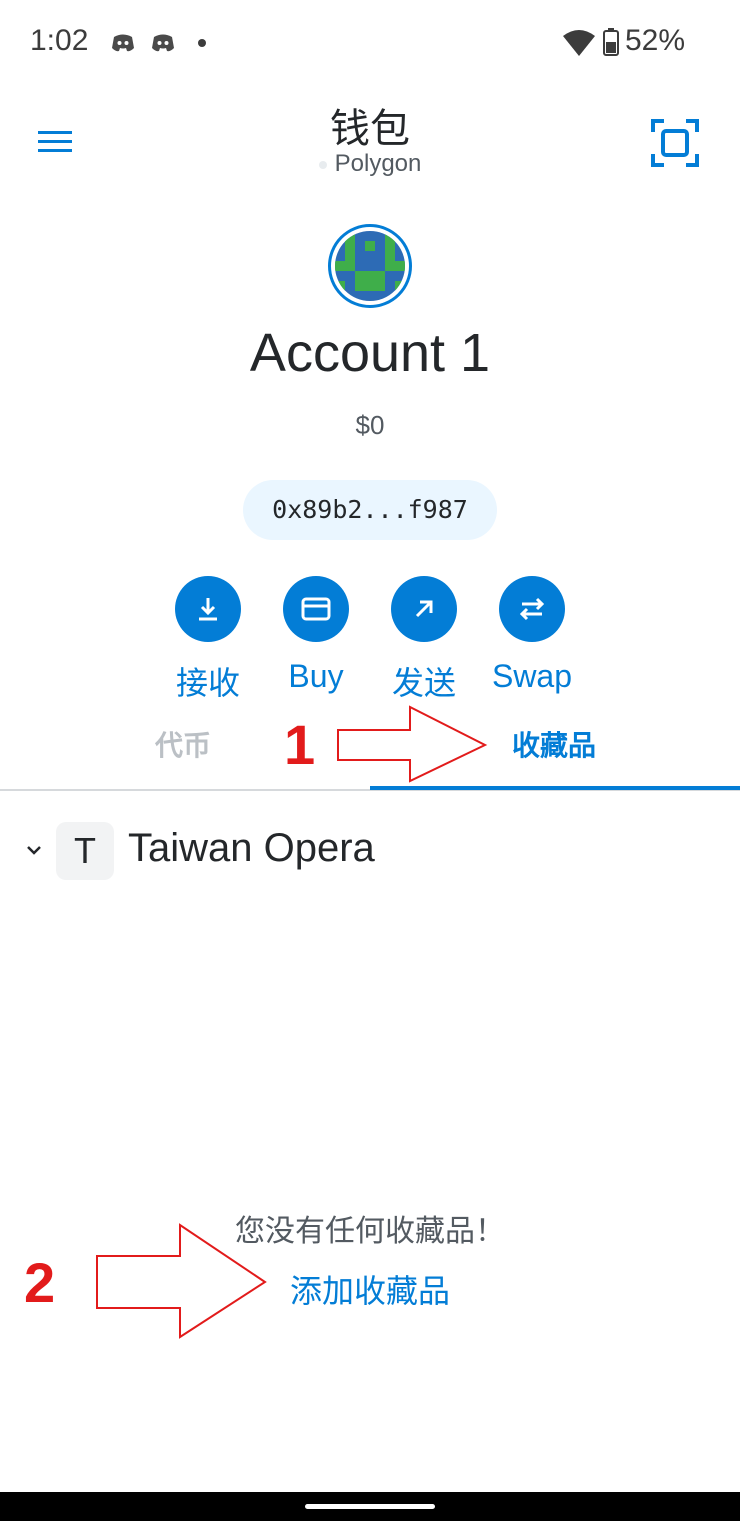 Image resolution: width=740 pixels, height=1521 pixels. I want to click on buy-button: Buy, so click(316, 635).